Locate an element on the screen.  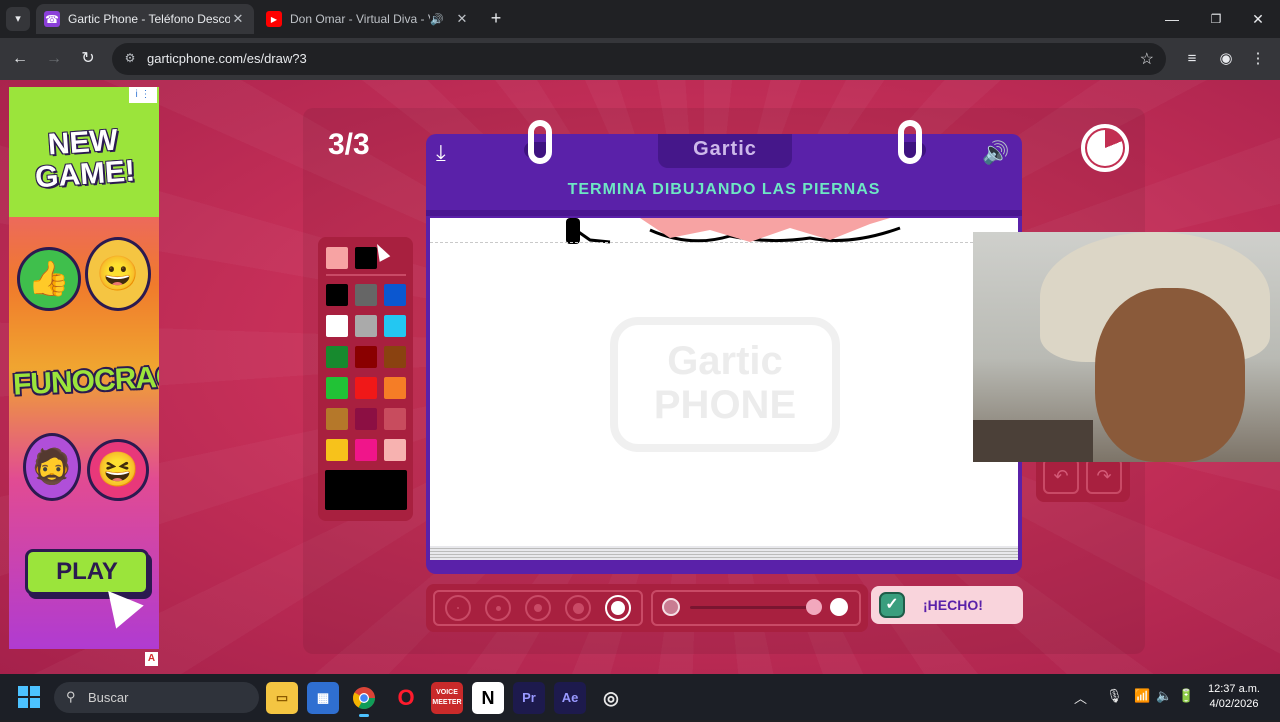
system-clock: 12:37 a.m. 4/02/2026 is located at coordinates (1234, 697).